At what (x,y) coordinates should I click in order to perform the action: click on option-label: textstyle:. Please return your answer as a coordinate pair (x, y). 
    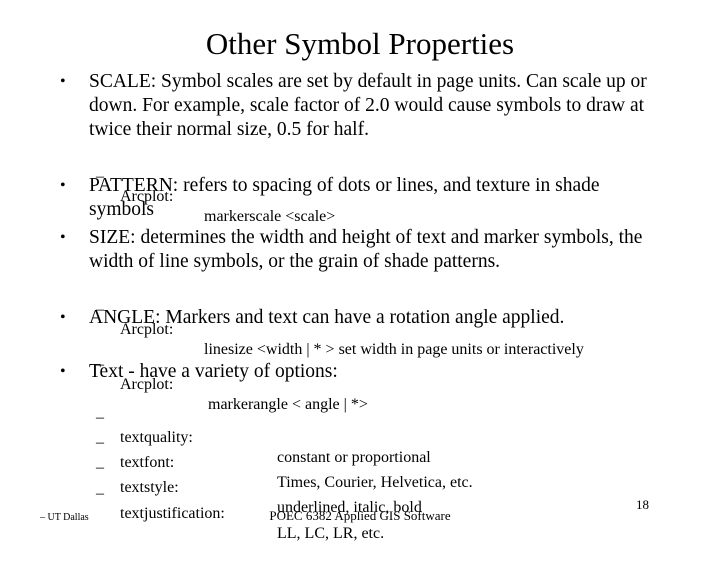
    Looking at the image, I should click on (149, 487).